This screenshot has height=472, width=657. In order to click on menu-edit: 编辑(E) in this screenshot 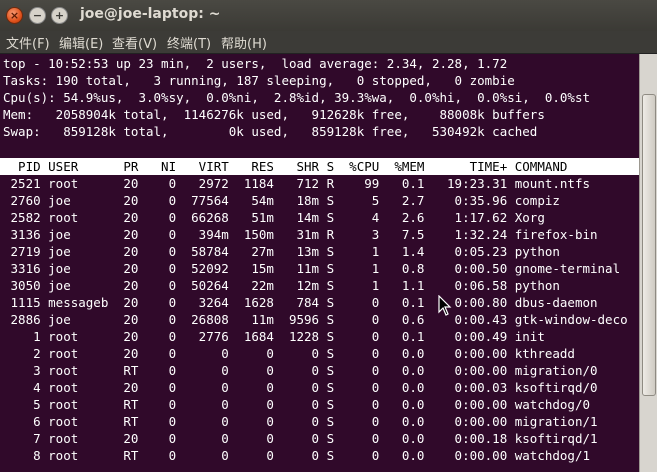, I will do `click(81, 42)`.